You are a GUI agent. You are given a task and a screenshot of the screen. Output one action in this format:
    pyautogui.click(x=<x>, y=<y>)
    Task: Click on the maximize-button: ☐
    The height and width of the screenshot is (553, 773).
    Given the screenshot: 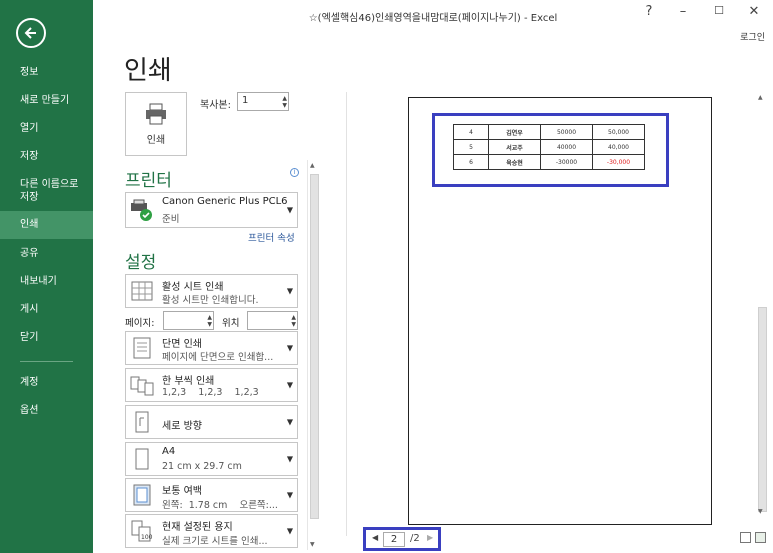 What is the action you would take?
    pyautogui.click(x=719, y=10)
    